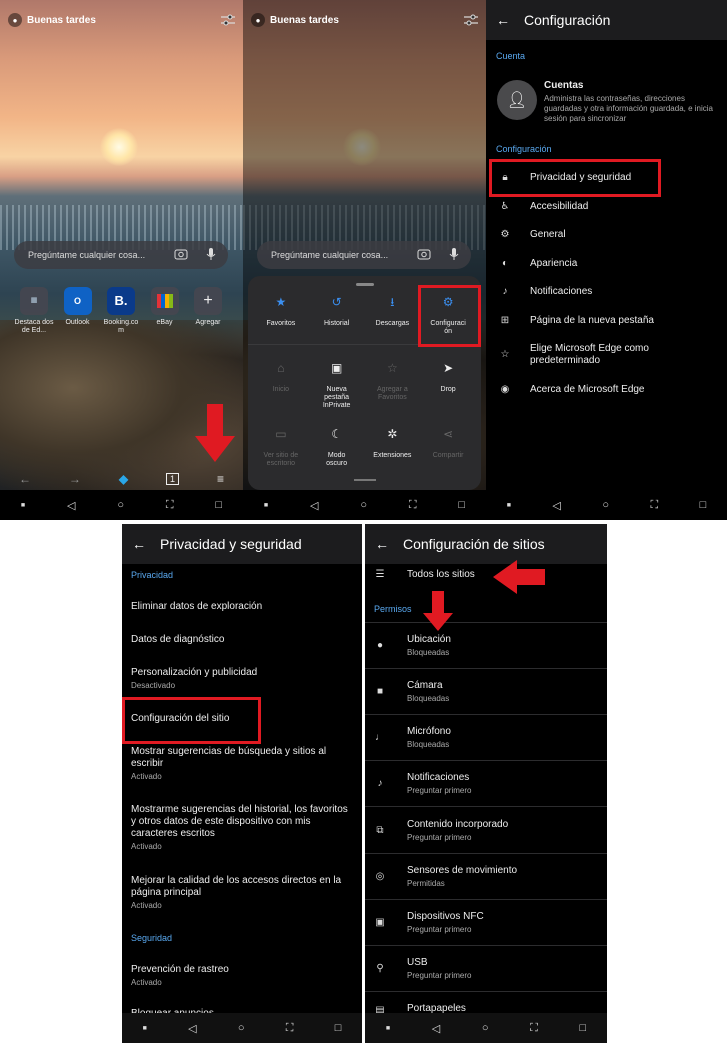 Image resolution: width=727 pixels, height=1043 pixels. What do you see at coordinates (606, 208) in the screenshot?
I see `settings-item-accessibility: ♿︎ Accesibilidad` at bounding box center [606, 208].